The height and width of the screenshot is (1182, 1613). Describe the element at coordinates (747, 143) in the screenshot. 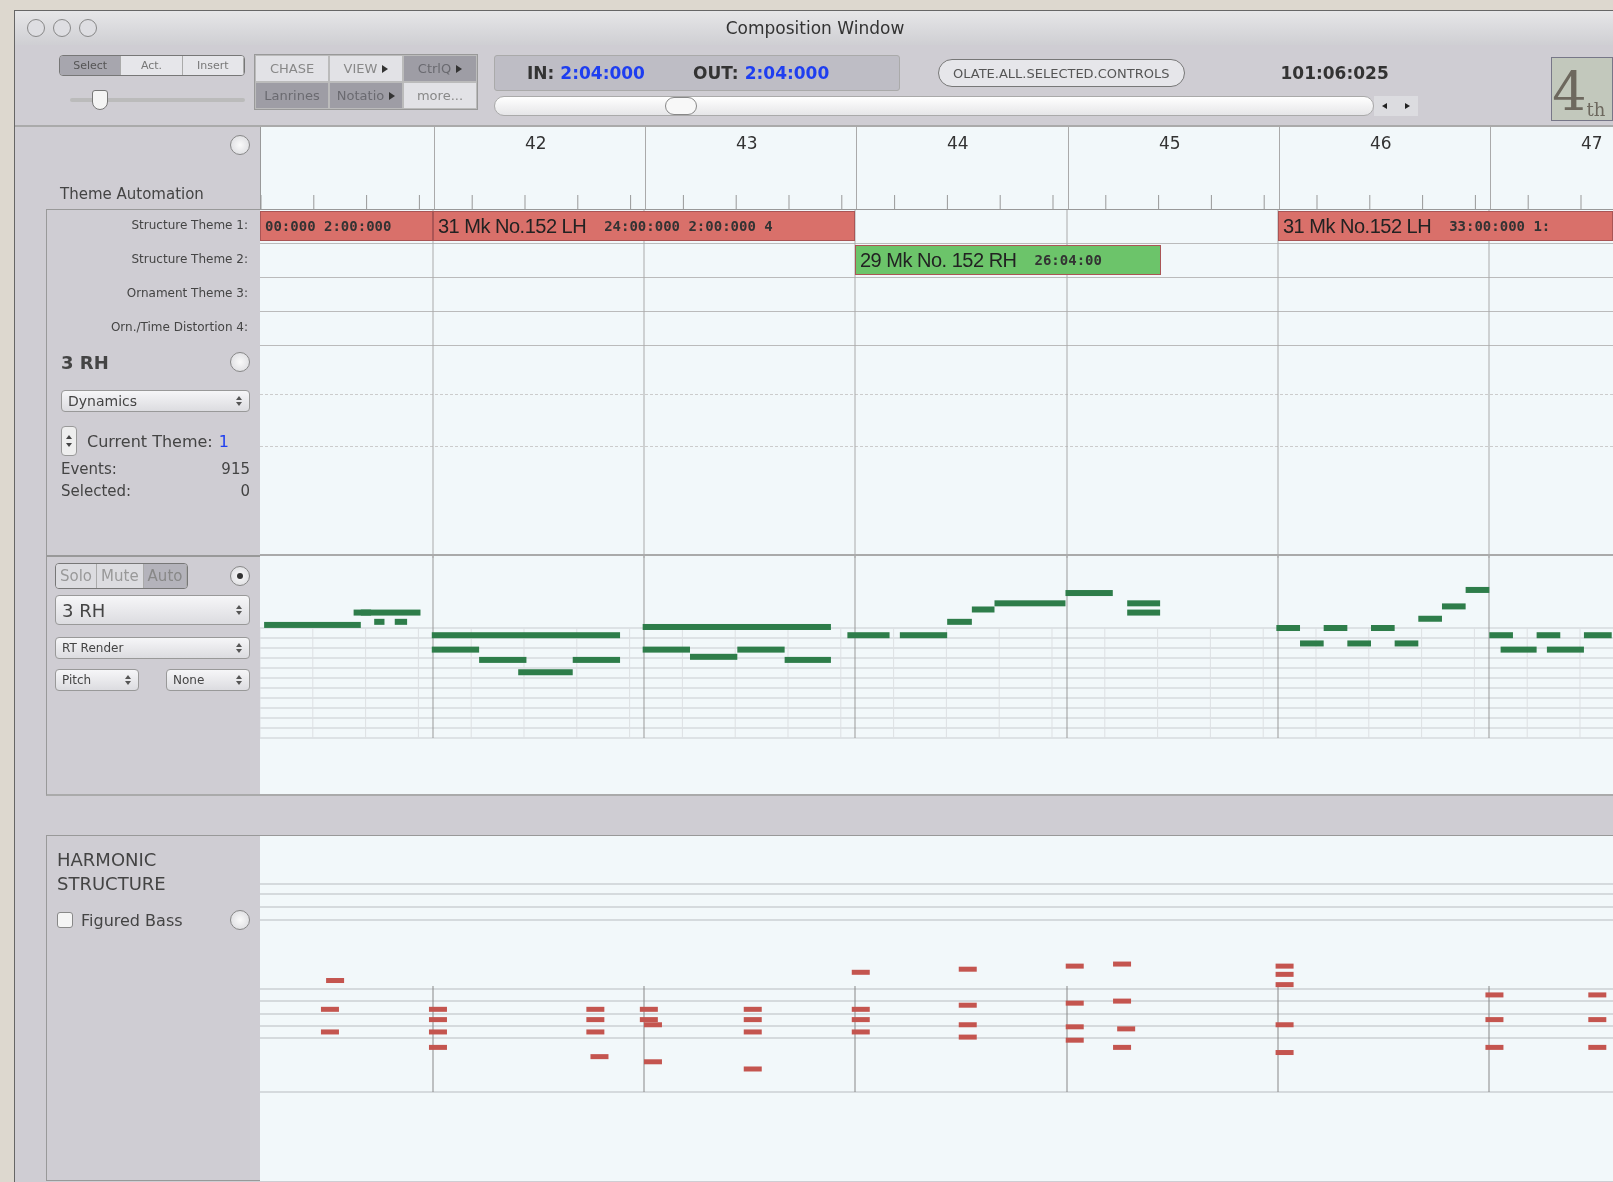

I see `measure-number: 43` at that location.